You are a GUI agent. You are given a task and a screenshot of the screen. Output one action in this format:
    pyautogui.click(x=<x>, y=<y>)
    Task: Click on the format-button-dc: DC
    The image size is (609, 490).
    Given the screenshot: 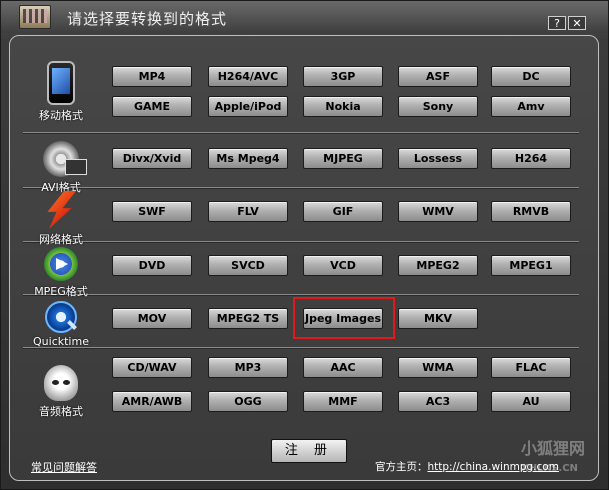 What is the action you would take?
    pyautogui.click(x=531, y=76)
    